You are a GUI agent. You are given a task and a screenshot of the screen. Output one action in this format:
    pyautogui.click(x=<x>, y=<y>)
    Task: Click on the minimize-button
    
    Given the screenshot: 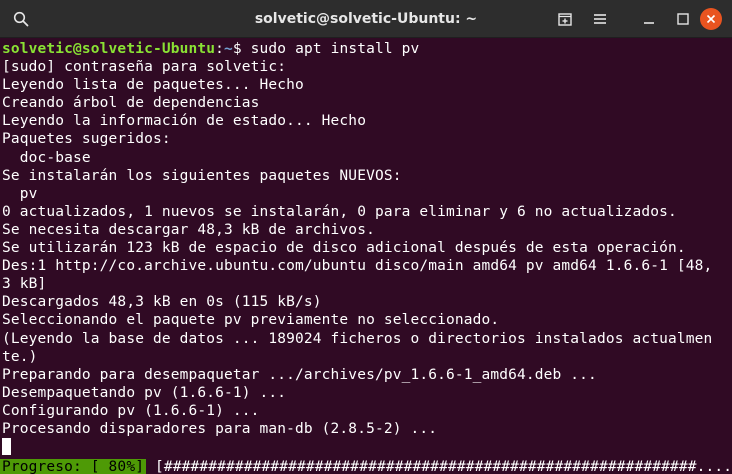 What is the action you would take?
    pyautogui.click(x=649, y=19)
    